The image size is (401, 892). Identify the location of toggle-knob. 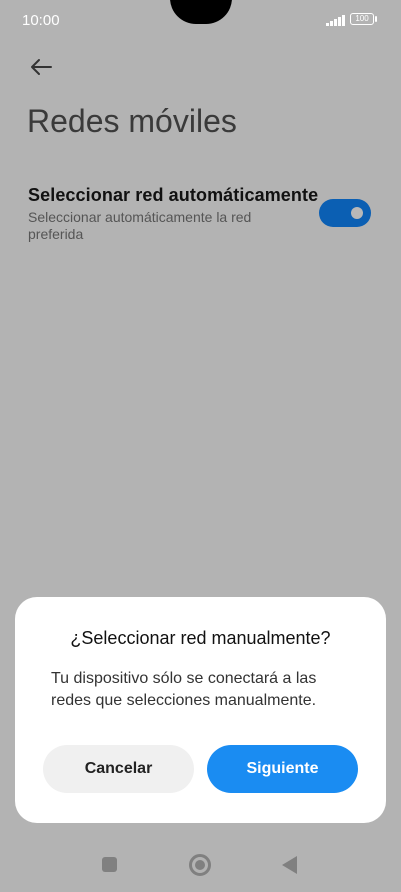
(357, 213).